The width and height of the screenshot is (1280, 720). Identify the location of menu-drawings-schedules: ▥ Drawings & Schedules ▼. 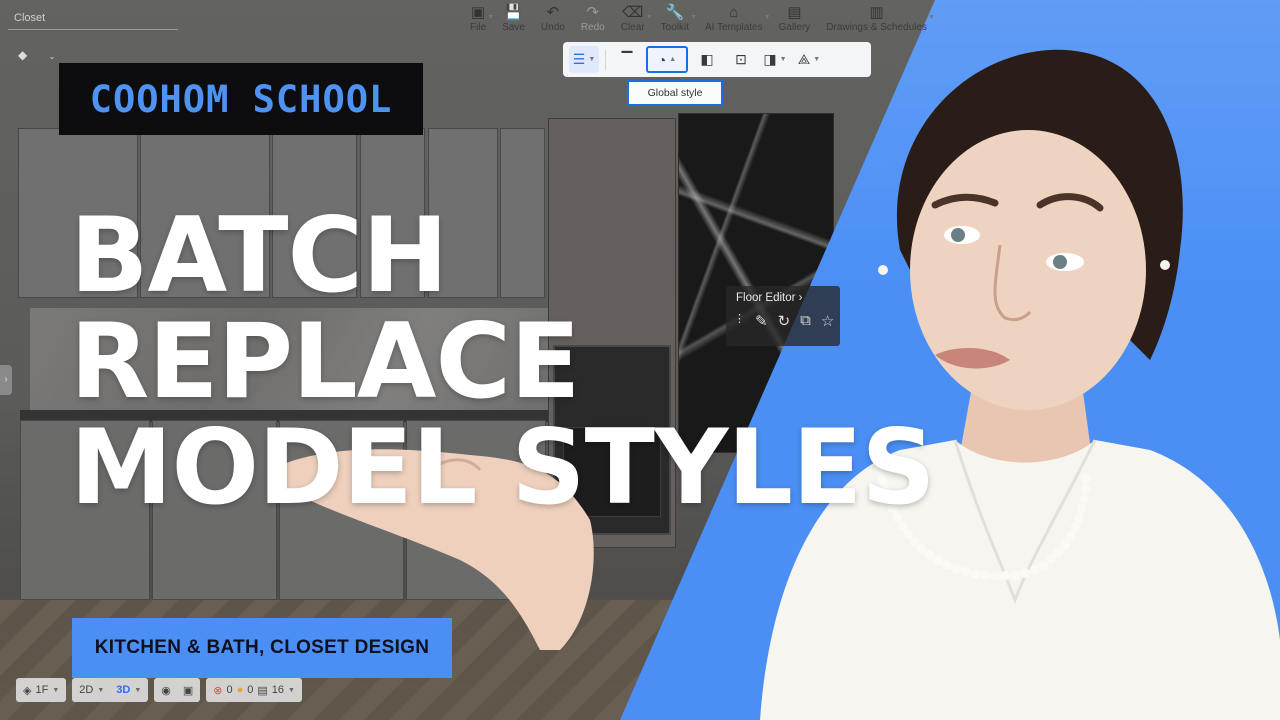
(876, 16).